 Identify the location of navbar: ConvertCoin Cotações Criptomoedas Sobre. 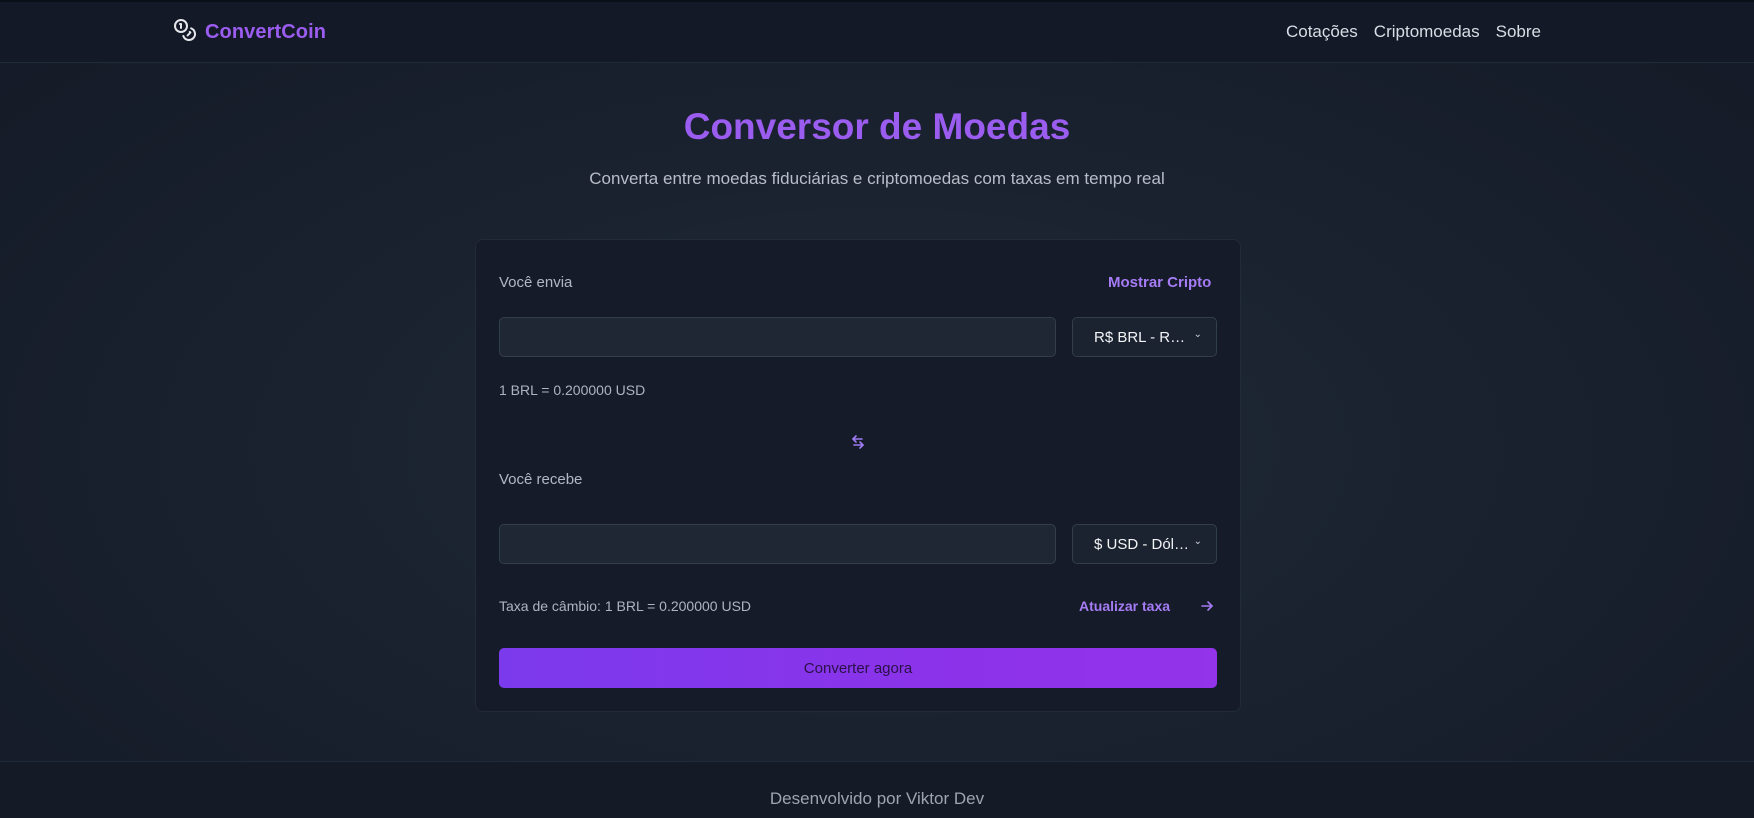
(877, 32).